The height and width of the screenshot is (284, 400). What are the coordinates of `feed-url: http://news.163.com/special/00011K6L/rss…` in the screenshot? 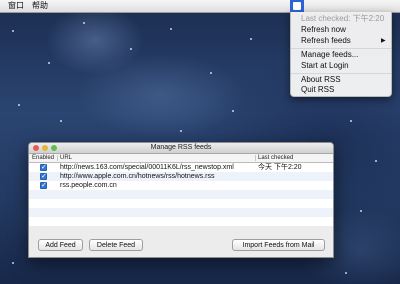 It's located at (147, 167).